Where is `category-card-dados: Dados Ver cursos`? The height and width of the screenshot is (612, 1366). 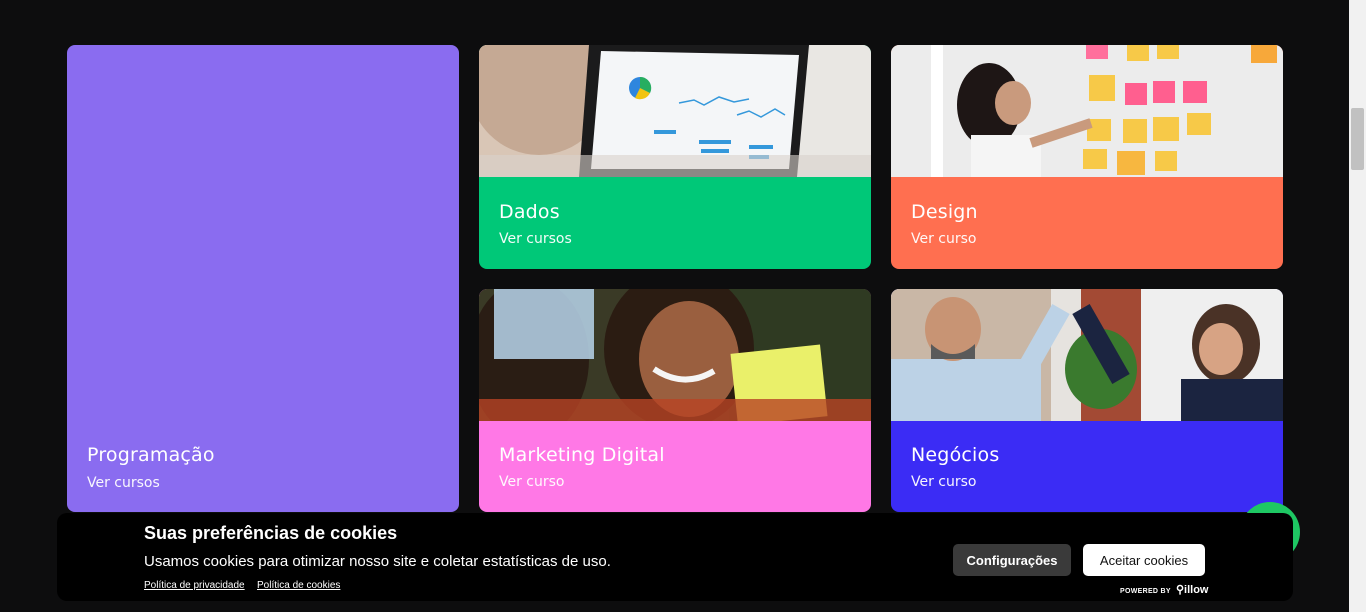
category-card-dados: Dados Ver cursos is located at coordinates (675, 157).